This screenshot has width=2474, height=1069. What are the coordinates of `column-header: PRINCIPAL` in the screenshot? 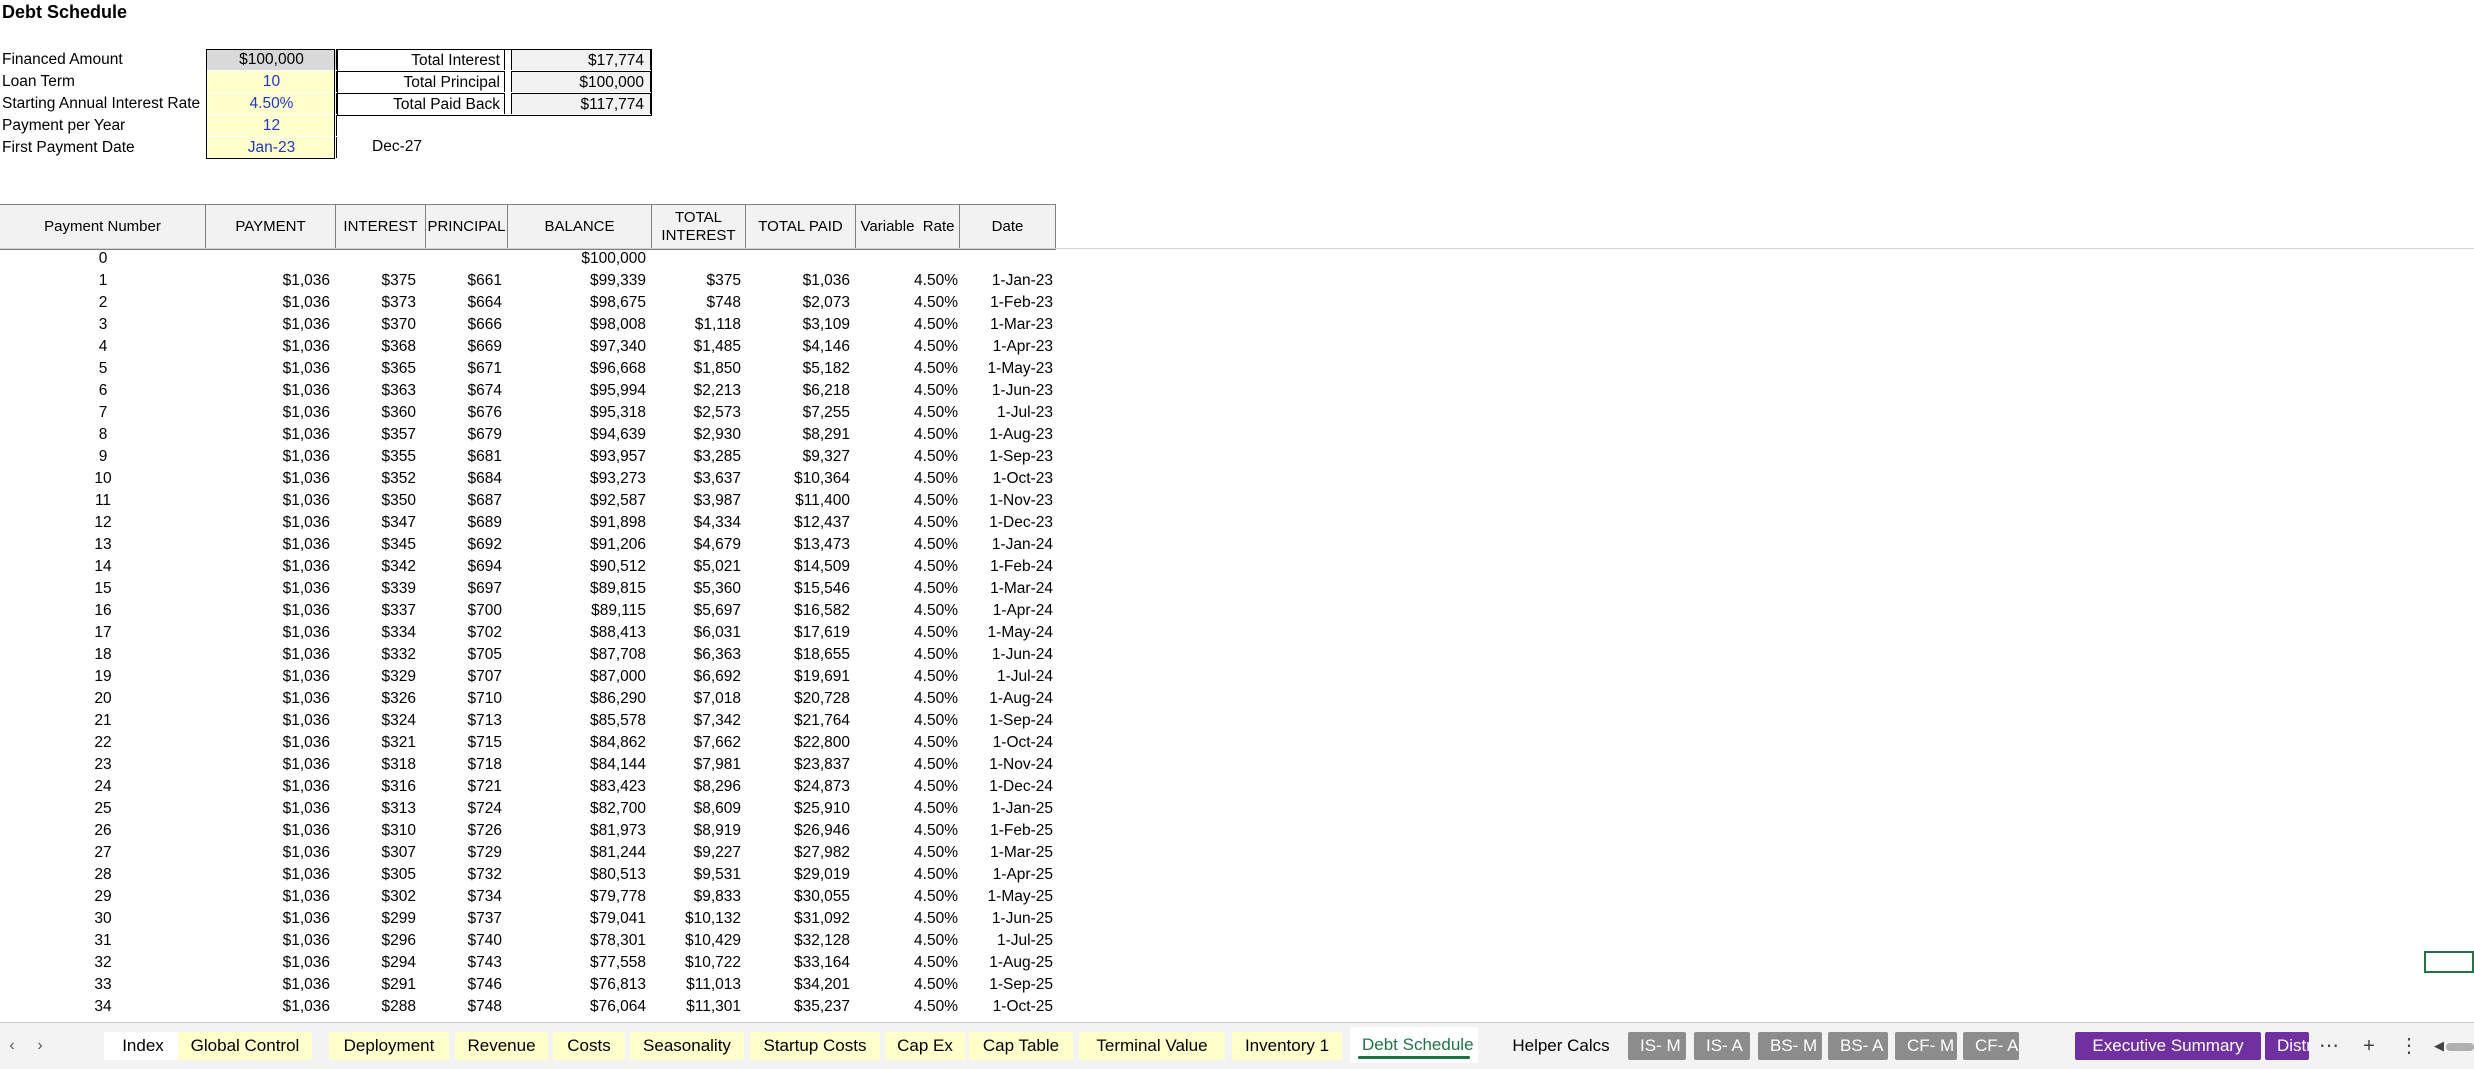 It's located at (467, 227).